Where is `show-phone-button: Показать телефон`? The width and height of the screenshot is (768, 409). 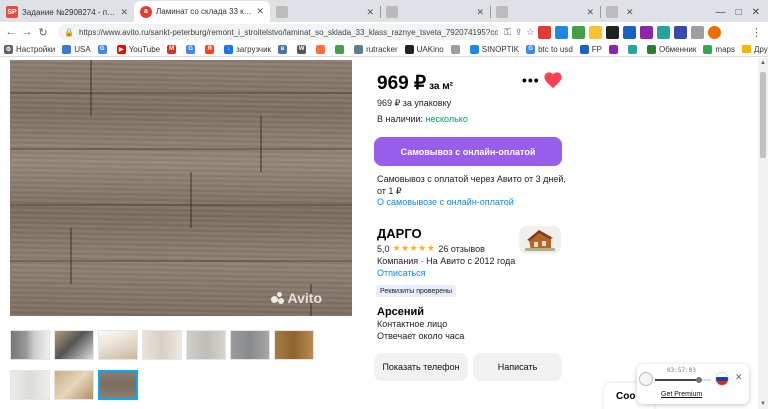 show-phone-button: Показать телефон is located at coordinates (421, 367).